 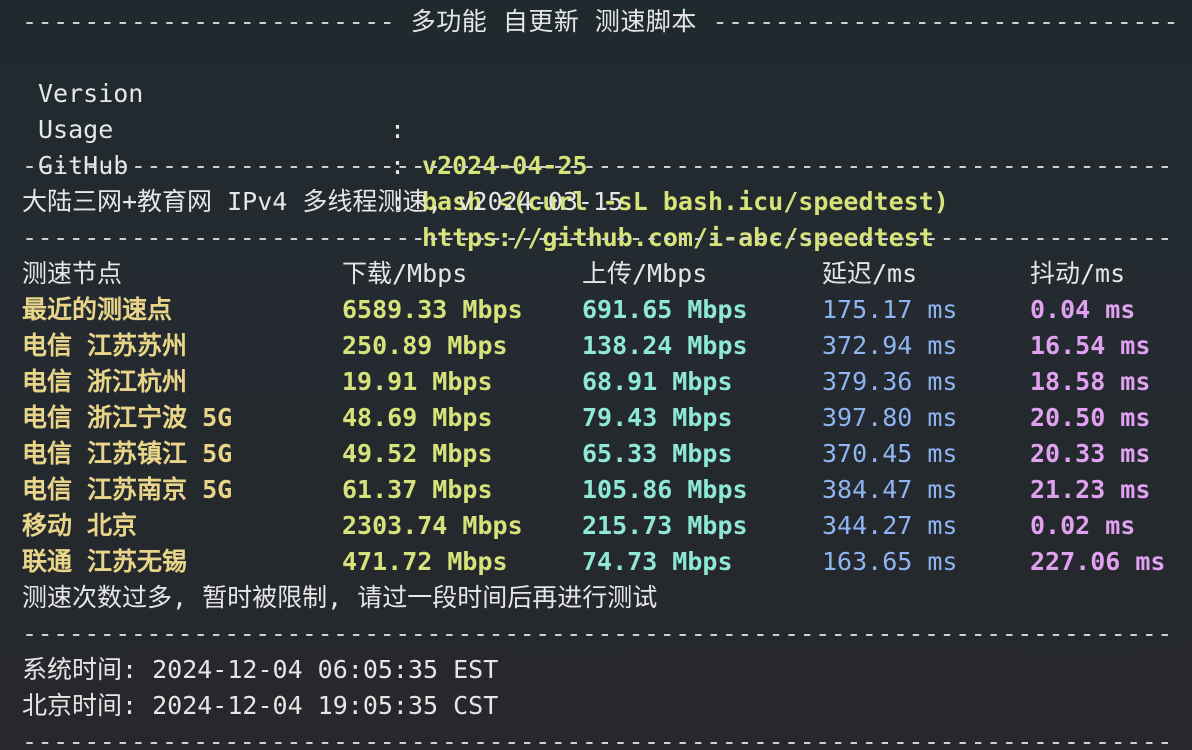 What do you see at coordinates (260, 705) in the screenshot?
I see `beijing-time: 北京时间: 2024-12-04 19:05:35 CST` at bounding box center [260, 705].